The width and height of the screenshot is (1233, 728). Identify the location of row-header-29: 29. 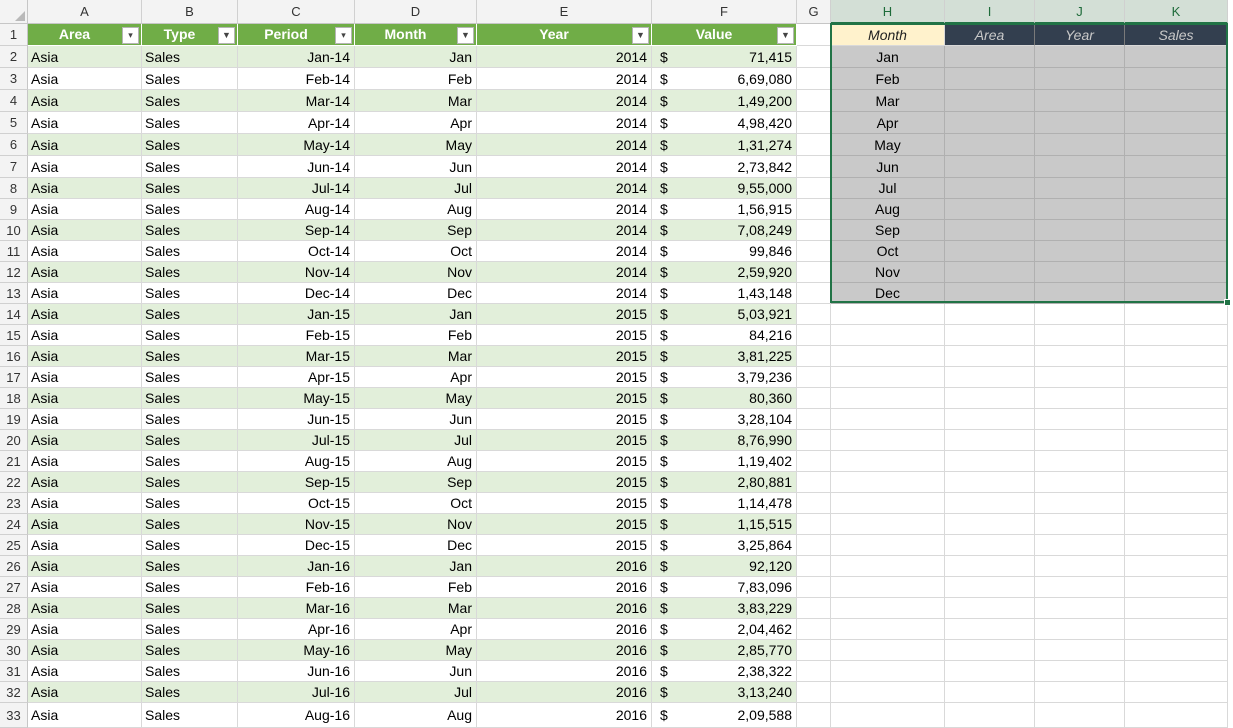
(14, 629).